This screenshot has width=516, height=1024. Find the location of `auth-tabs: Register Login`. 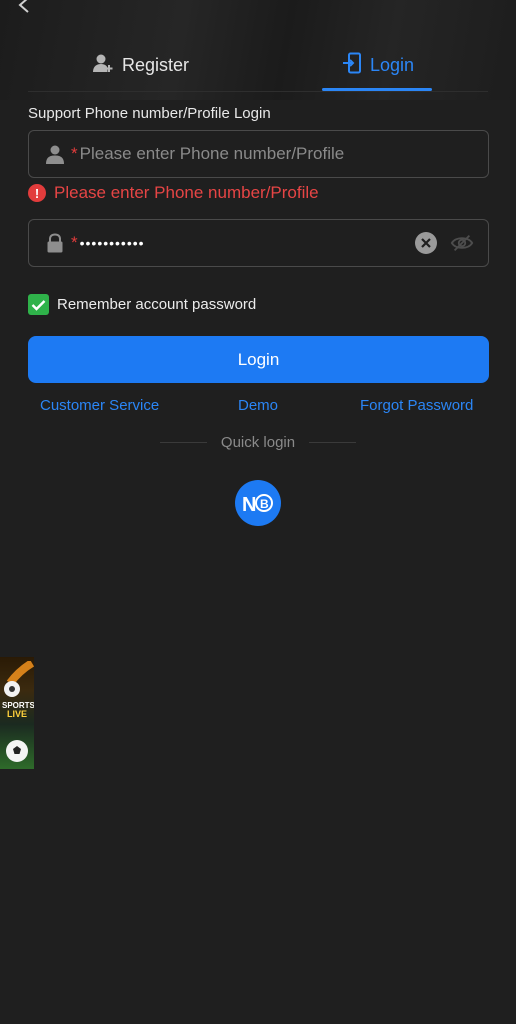

auth-tabs: Register Login is located at coordinates (258, 66).